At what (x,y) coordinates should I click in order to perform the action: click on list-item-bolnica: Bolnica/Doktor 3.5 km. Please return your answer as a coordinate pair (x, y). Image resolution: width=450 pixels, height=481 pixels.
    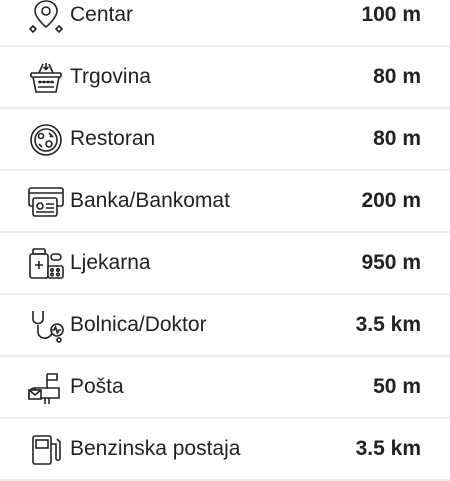
    Looking at the image, I should click on (225, 326).